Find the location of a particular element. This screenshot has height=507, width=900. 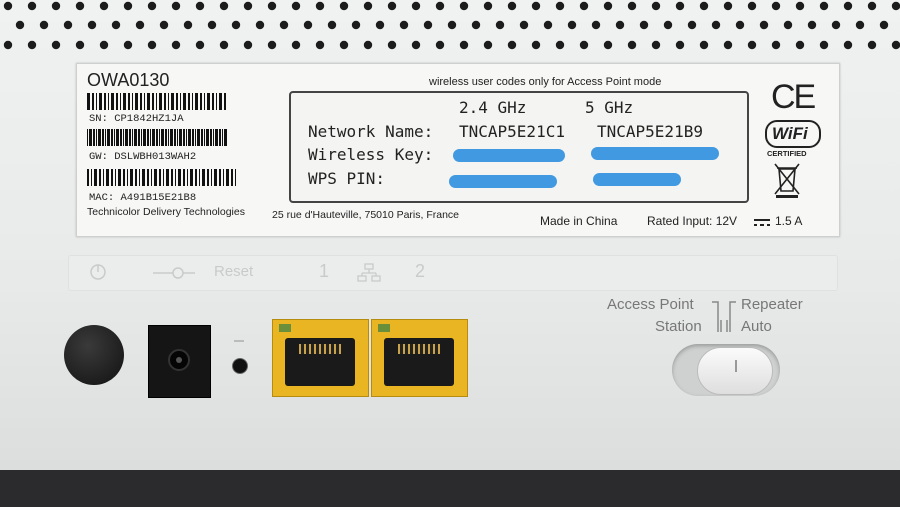

dc-jack-hole is located at coordinates (179, 360).